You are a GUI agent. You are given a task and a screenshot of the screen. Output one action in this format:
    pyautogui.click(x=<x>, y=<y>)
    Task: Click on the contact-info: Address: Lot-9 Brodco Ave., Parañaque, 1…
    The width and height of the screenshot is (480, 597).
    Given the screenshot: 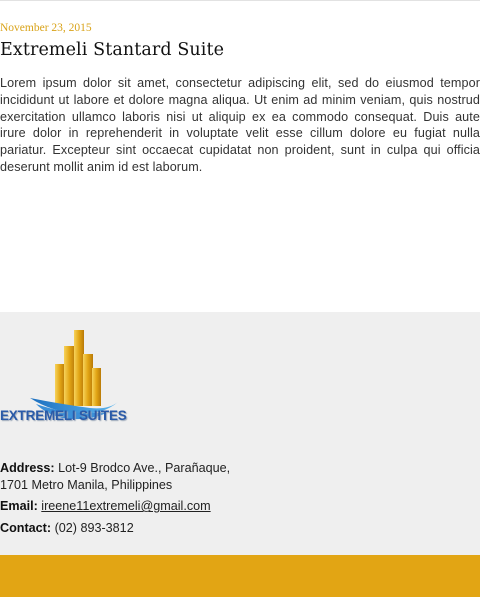 What is the action you would take?
    pyautogui.click(x=115, y=498)
    